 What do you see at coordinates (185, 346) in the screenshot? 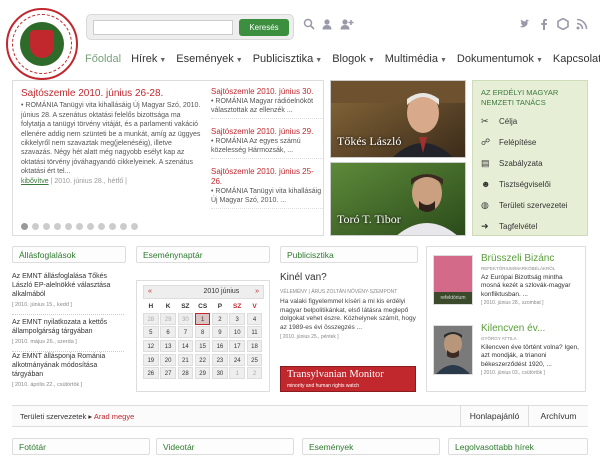
I see `calendar-day: 14` at bounding box center [185, 346].